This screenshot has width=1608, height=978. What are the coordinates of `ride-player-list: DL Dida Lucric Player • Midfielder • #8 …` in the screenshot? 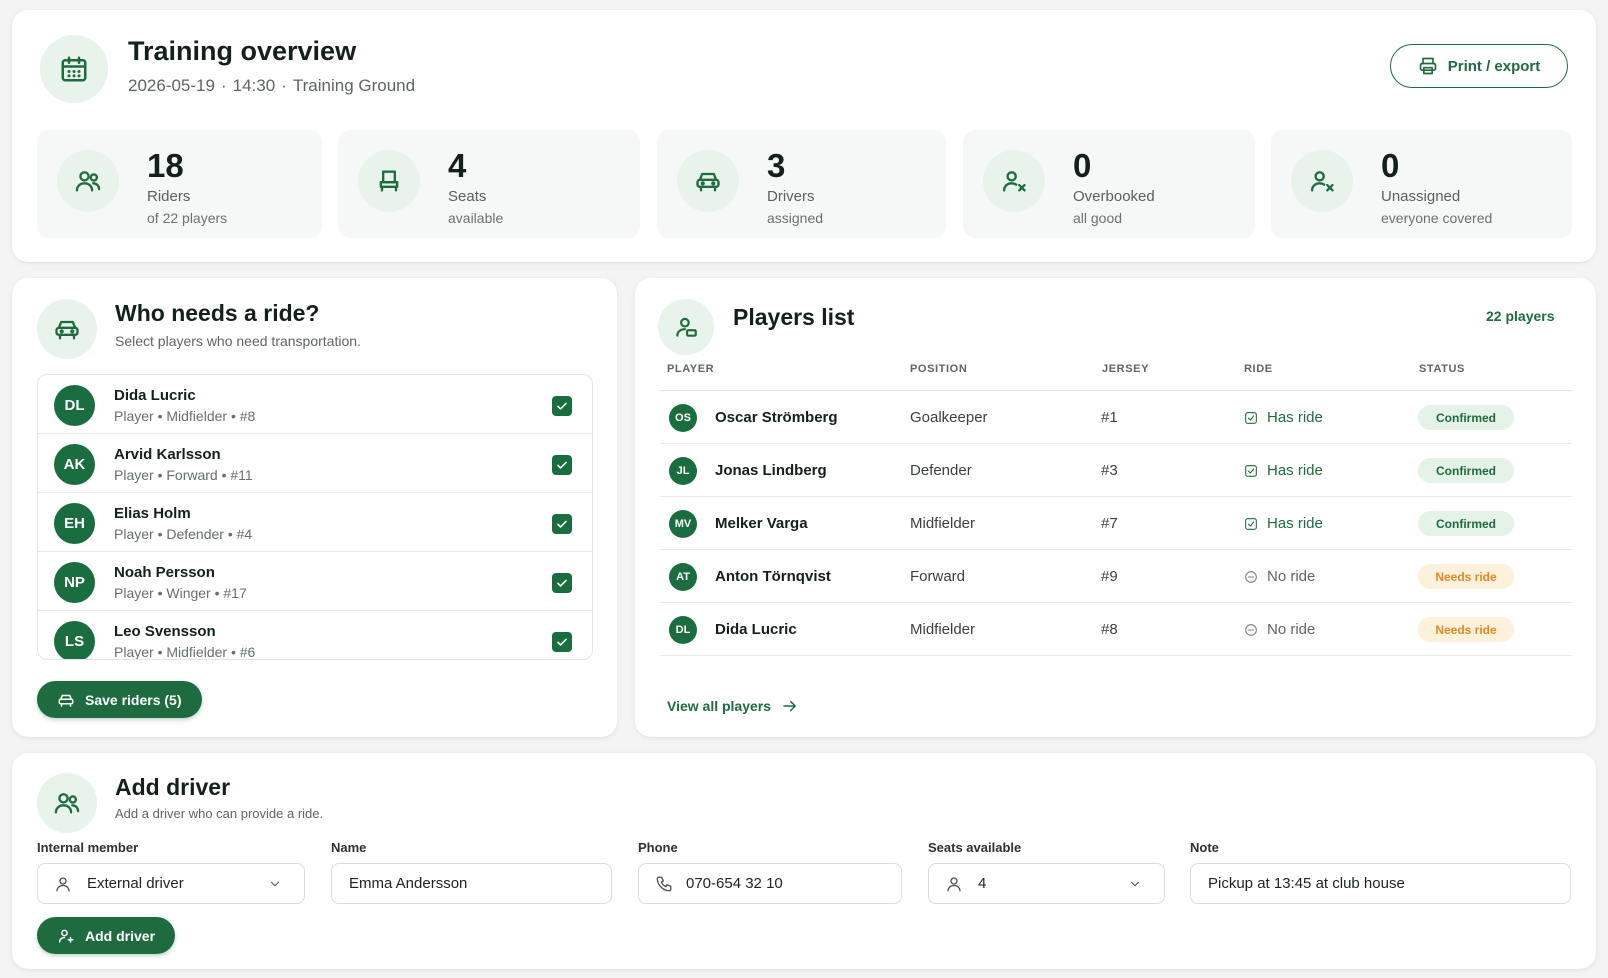 It's located at (315, 517).